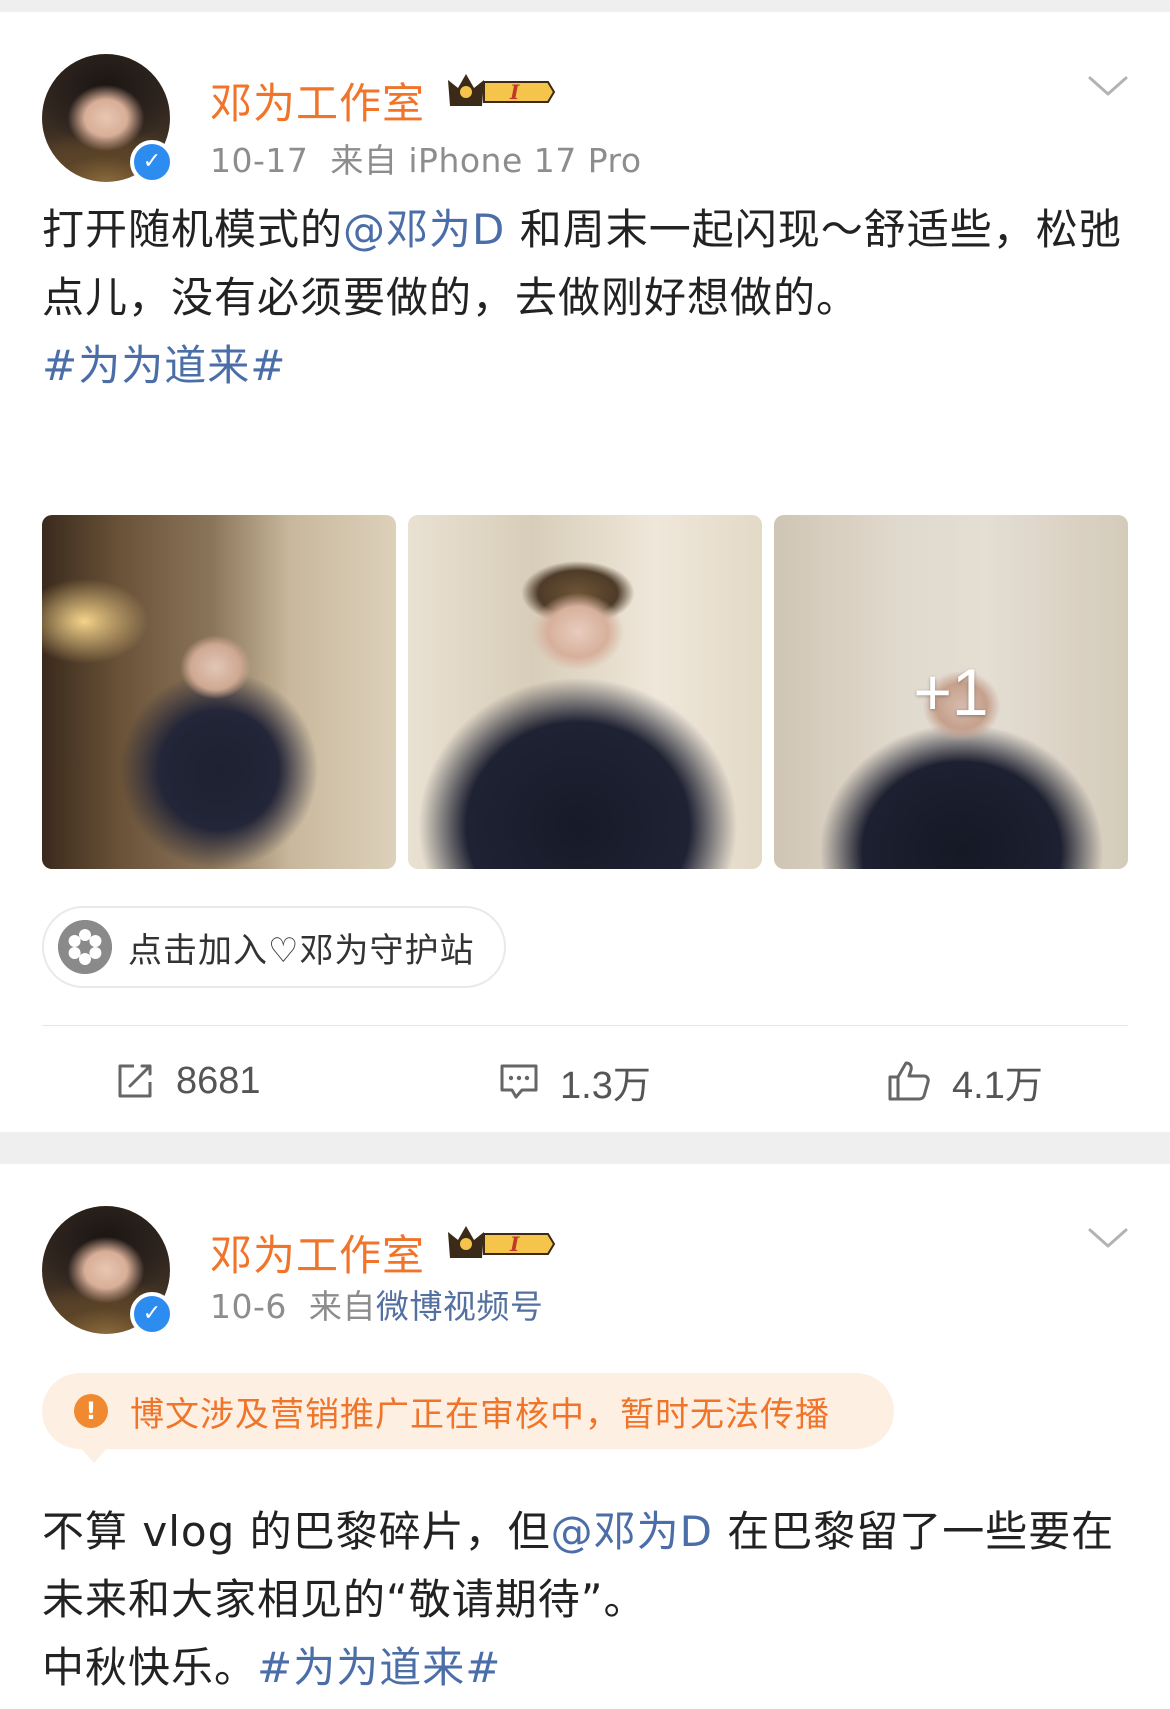 The height and width of the screenshot is (1709, 1170). What do you see at coordinates (150, 1667) in the screenshot?
I see `post-text-segment: 中秋快乐。` at bounding box center [150, 1667].